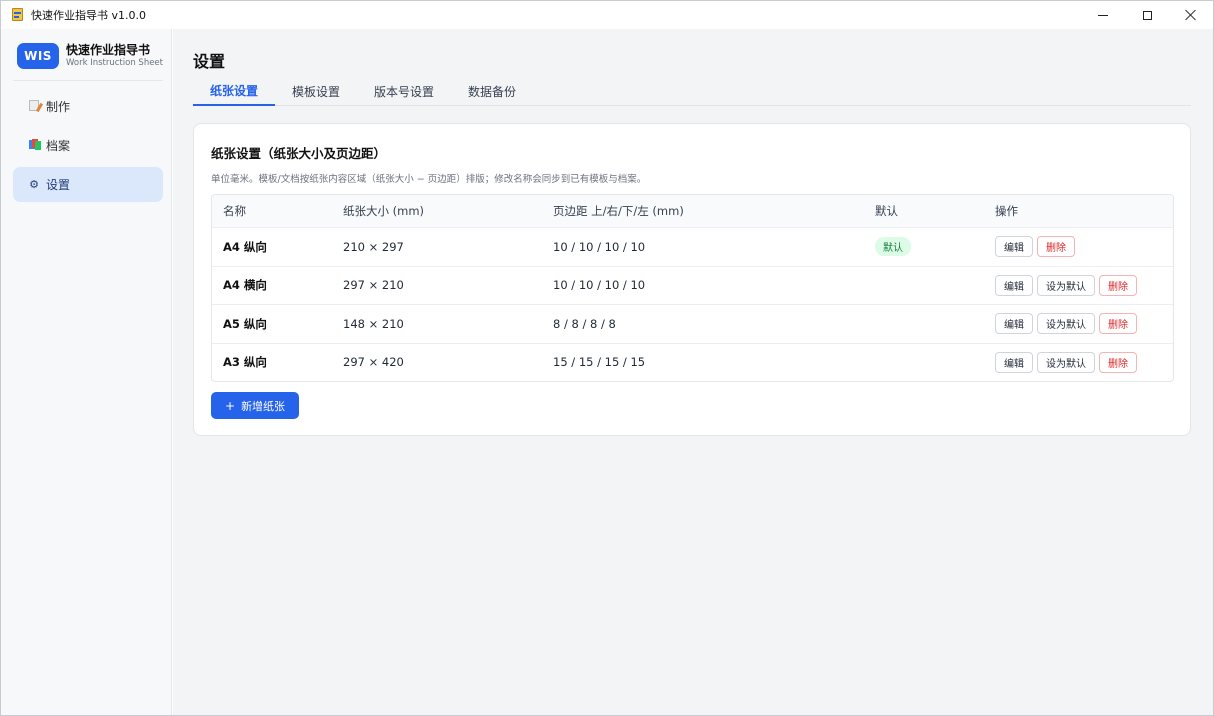  What do you see at coordinates (114, 63) in the screenshot?
I see `brand-subtitle: Work Instruction Sheet` at bounding box center [114, 63].